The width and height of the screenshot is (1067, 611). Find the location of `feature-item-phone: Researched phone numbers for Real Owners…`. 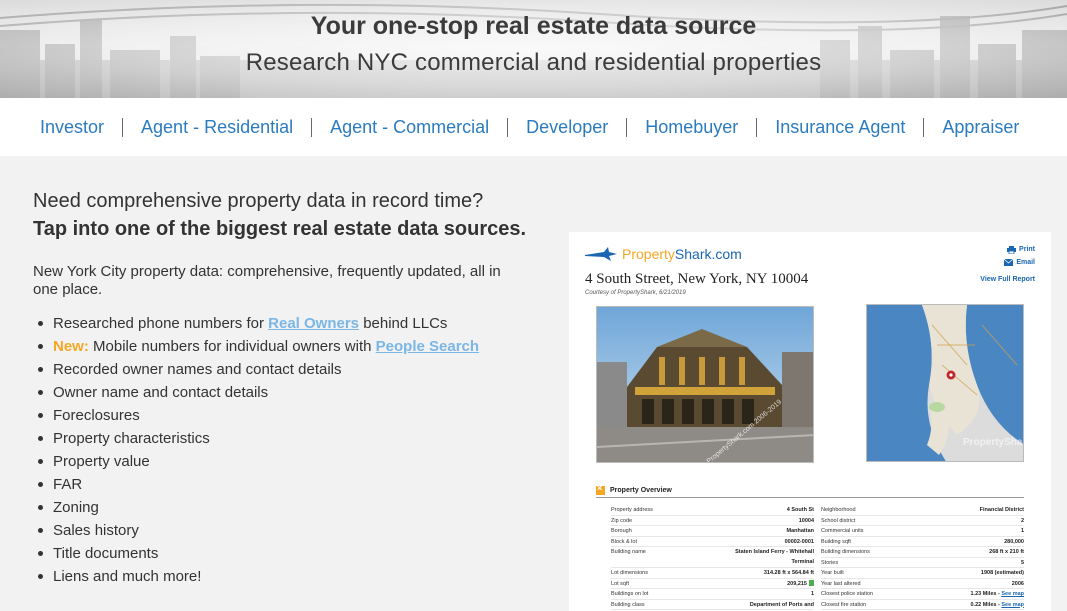

feature-item-phone: Researched phone numbers for Real Owners… is located at coordinates (258, 327).